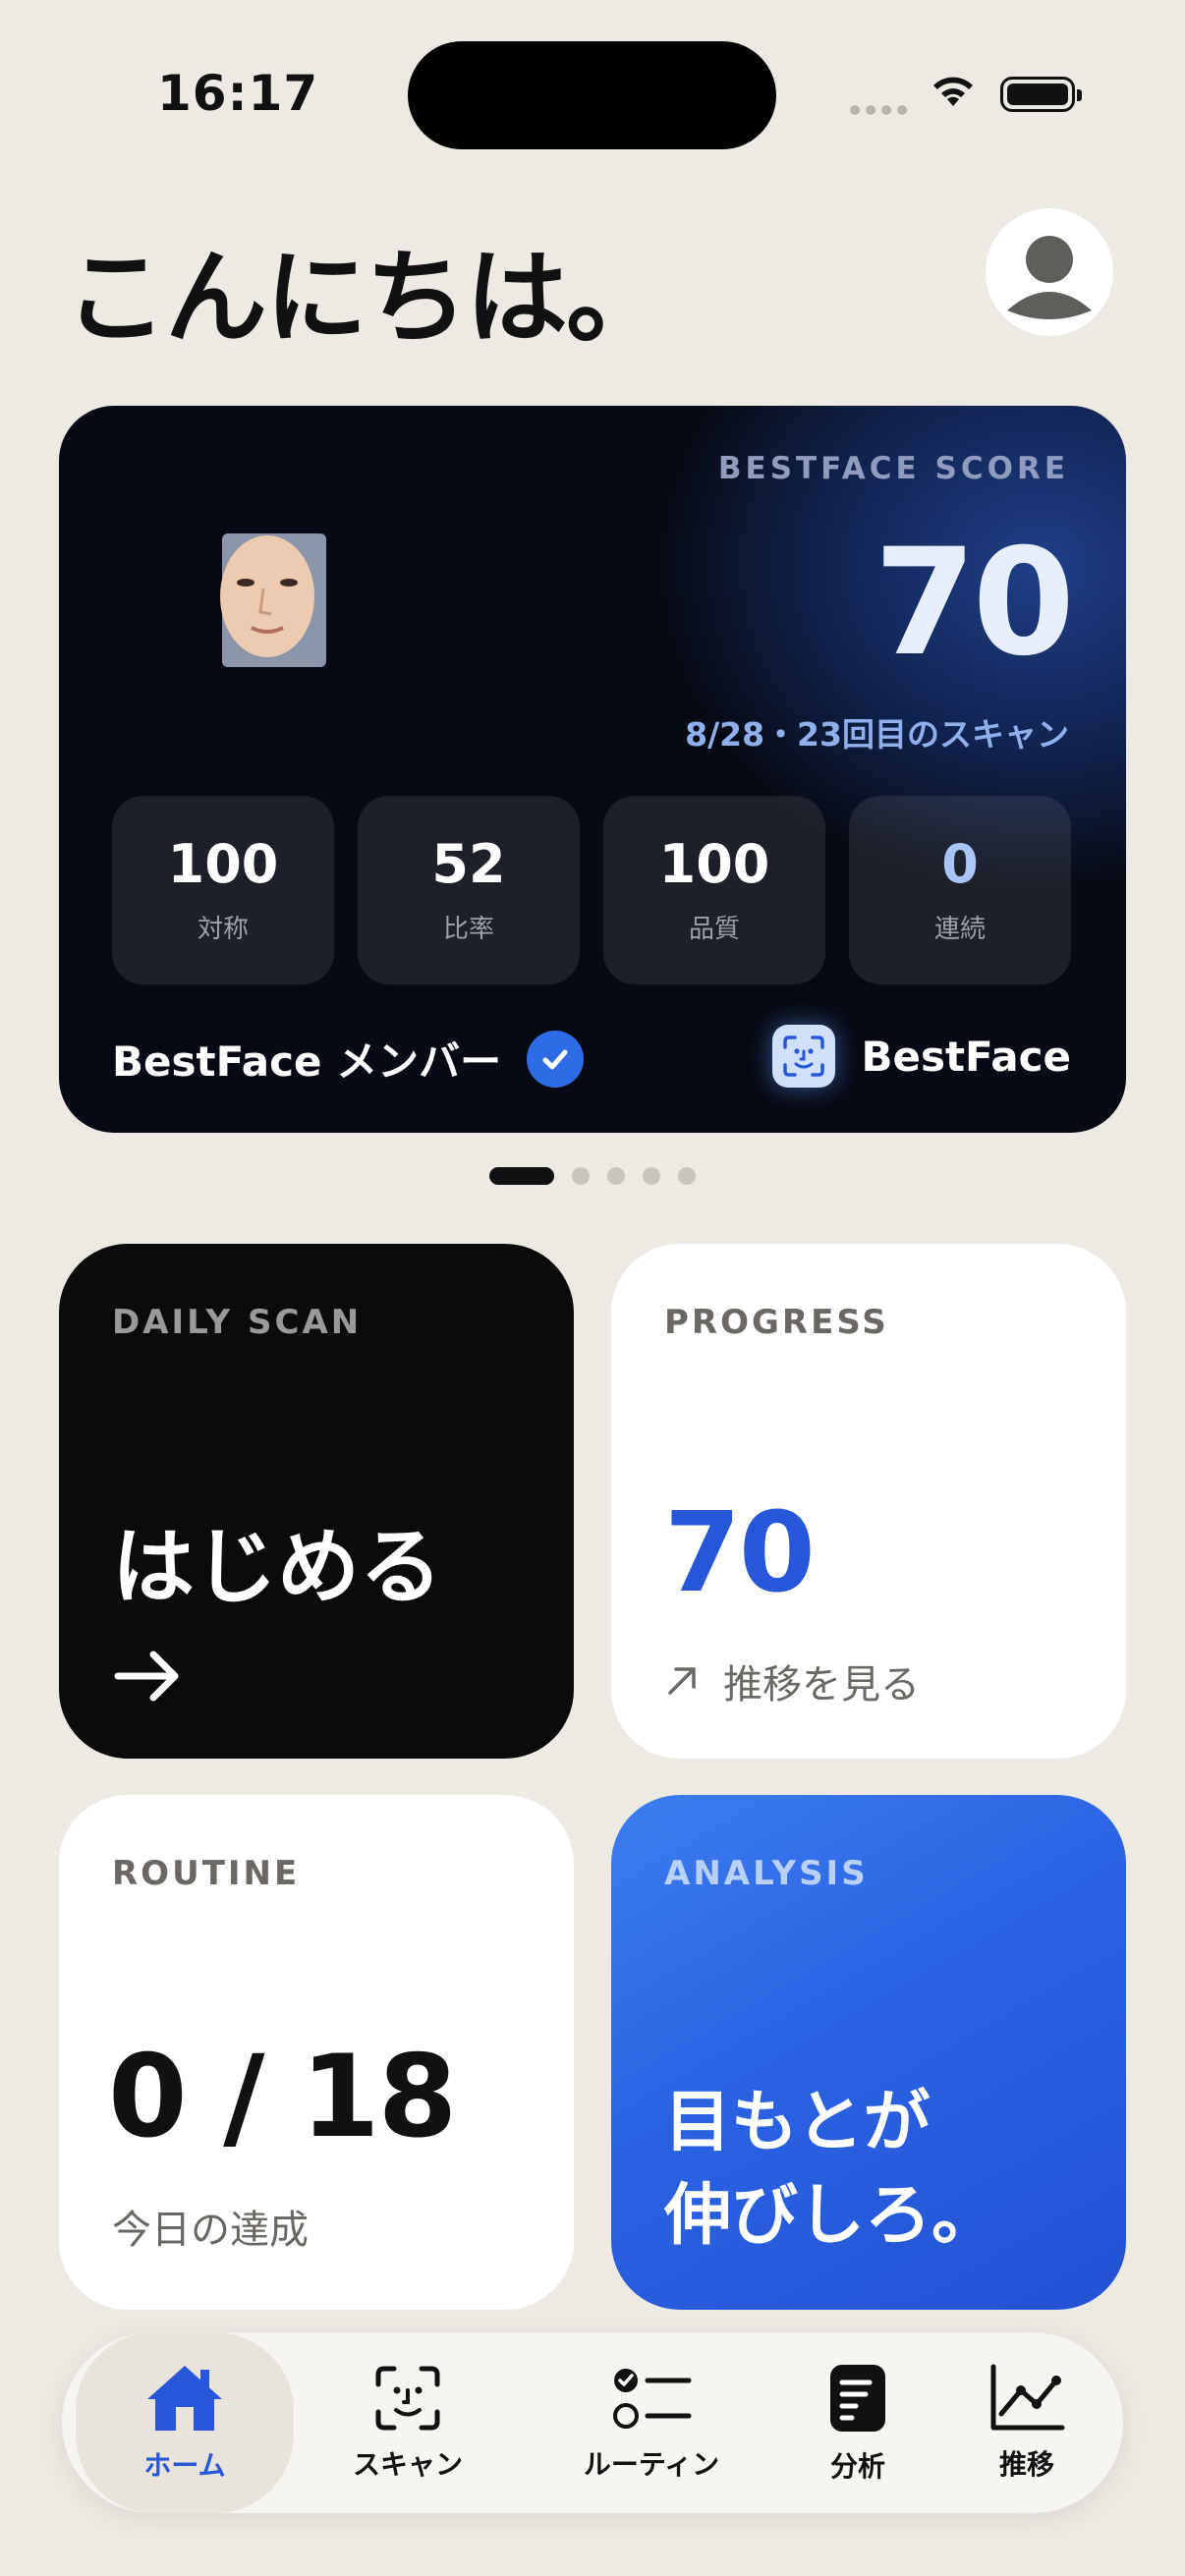  What do you see at coordinates (858, 2398) in the screenshot?
I see `document-icon` at bounding box center [858, 2398].